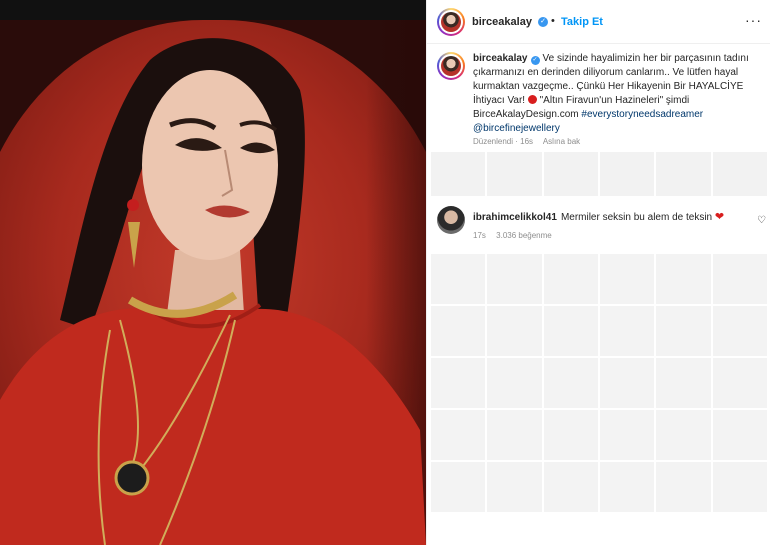 The image size is (770, 545). Describe the element at coordinates (532, 99) in the screenshot. I see `red-circle-emoji-icon` at that location.